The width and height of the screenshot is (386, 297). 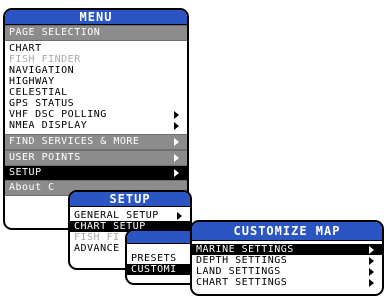 What do you see at coordinates (96, 173) in the screenshot?
I see `menu-item-setup: SETUP` at bounding box center [96, 173].